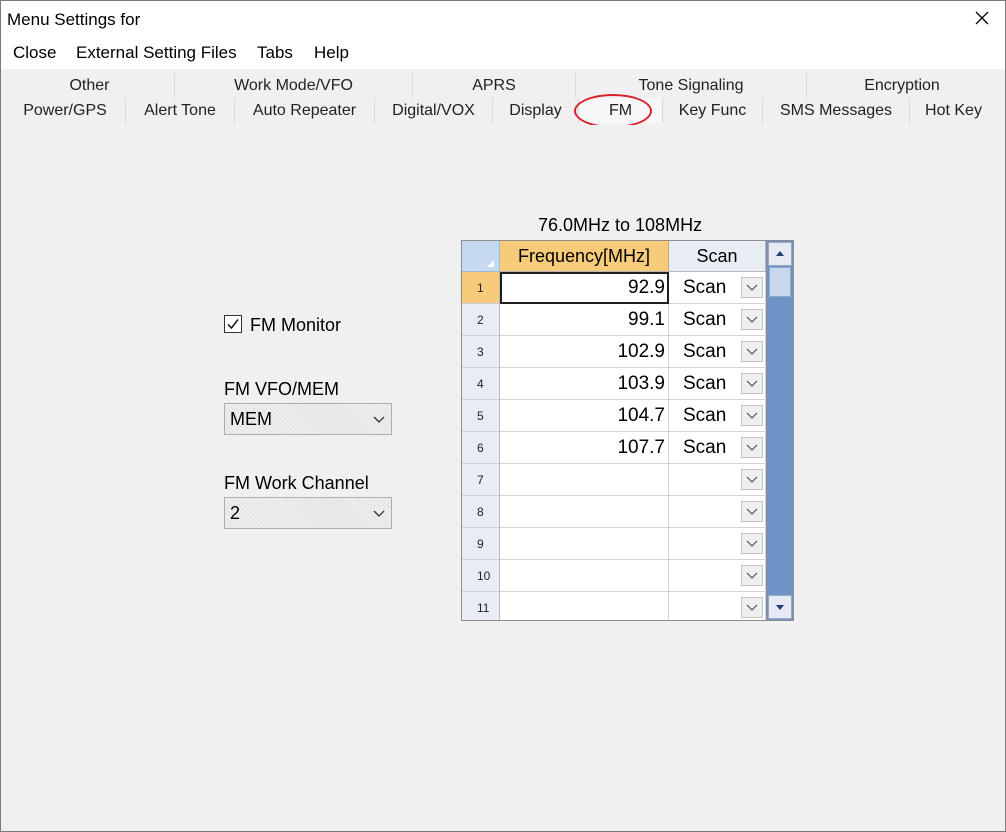 The height and width of the screenshot is (832, 1006). What do you see at coordinates (481, 512) in the screenshot?
I see `row-header: 8` at bounding box center [481, 512].